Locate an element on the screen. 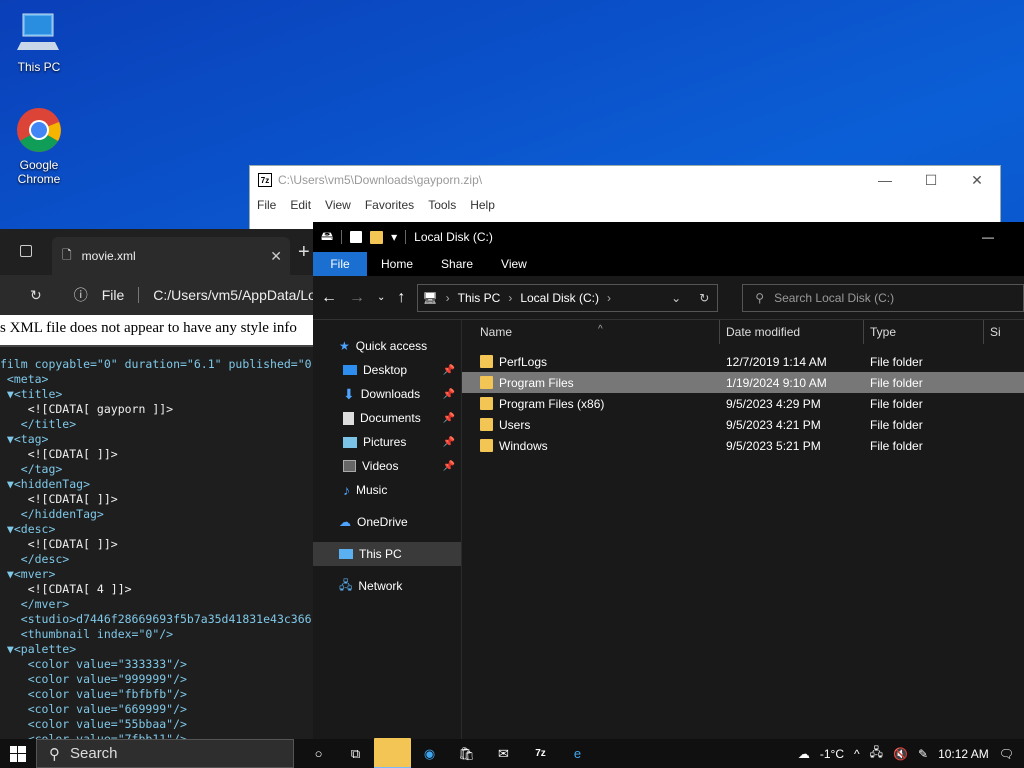 Image resolution: width=1024 pixels, height=768 pixels. nav-onedrive: ☁ OneDrive is located at coordinates (387, 522).